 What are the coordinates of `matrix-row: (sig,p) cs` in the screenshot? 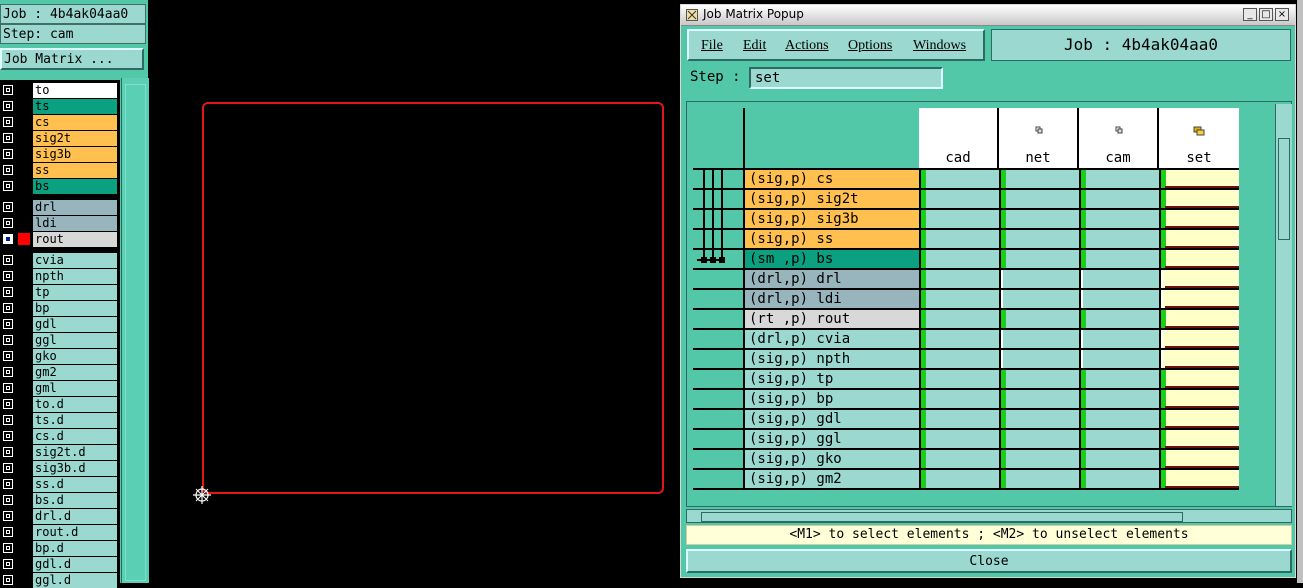 It's located at (966, 180).